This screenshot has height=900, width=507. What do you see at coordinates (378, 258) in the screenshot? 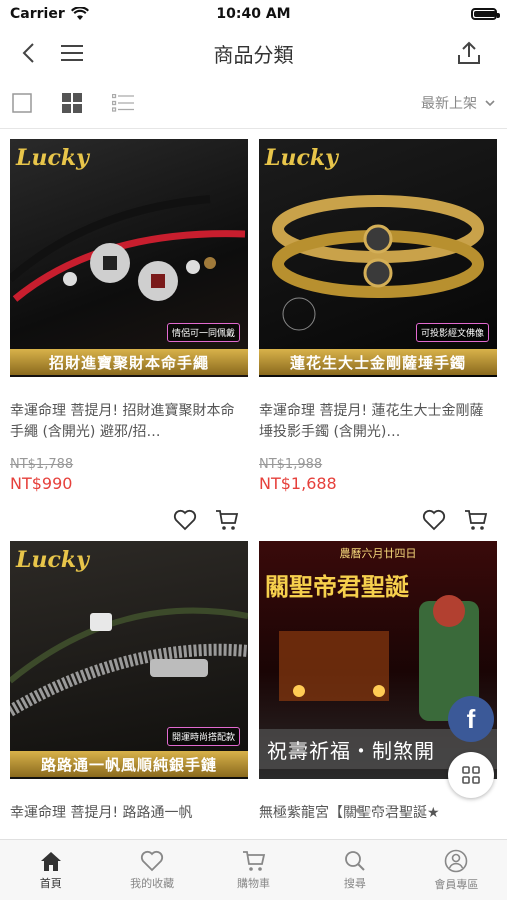
I see `product-image: Lucky 可投影經文佛像 蓮花生大士金剛薩埵手鐲` at bounding box center [378, 258].